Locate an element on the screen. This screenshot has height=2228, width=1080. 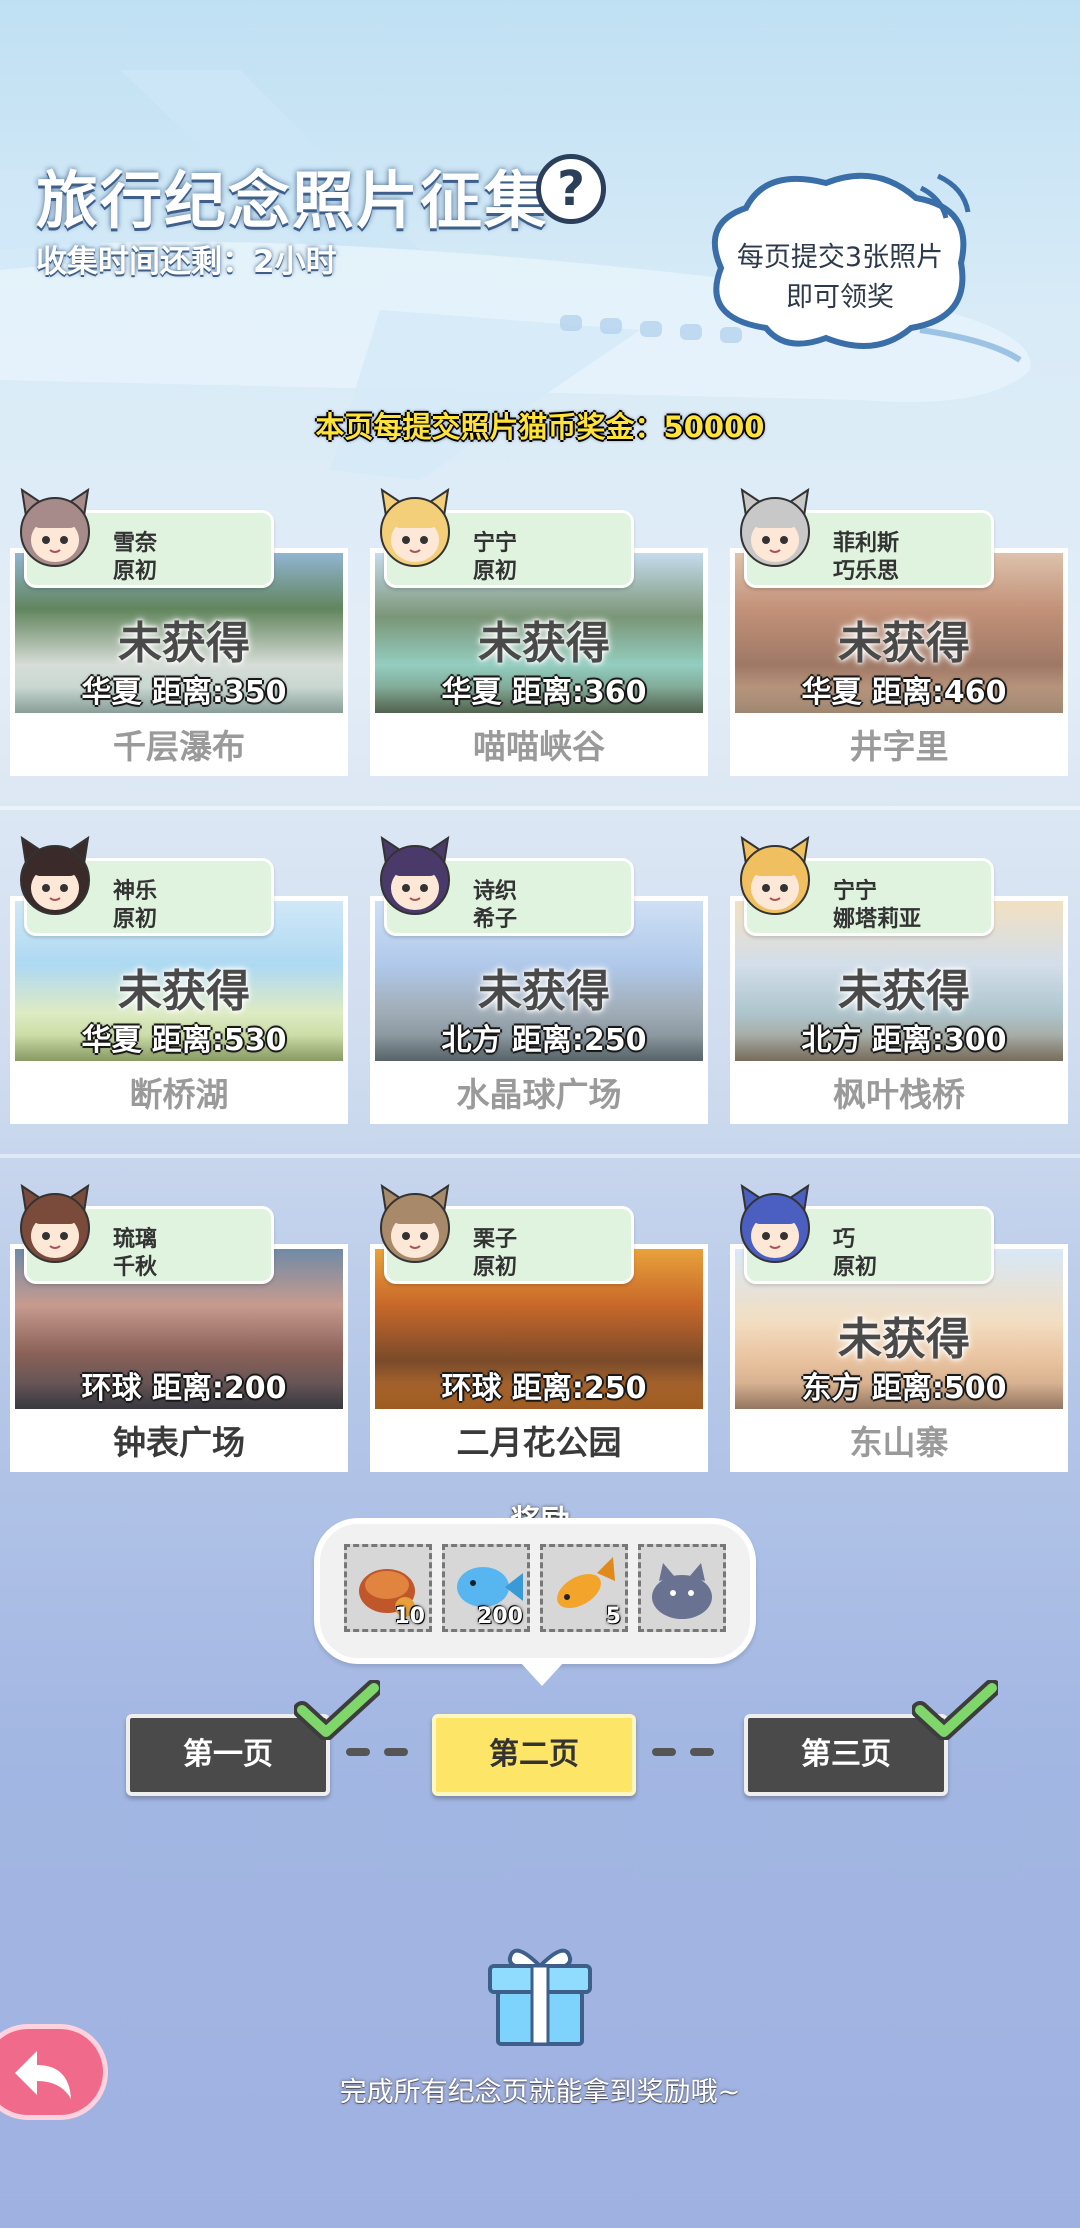
back-arrow-icon is located at coordinates (43, 2075).